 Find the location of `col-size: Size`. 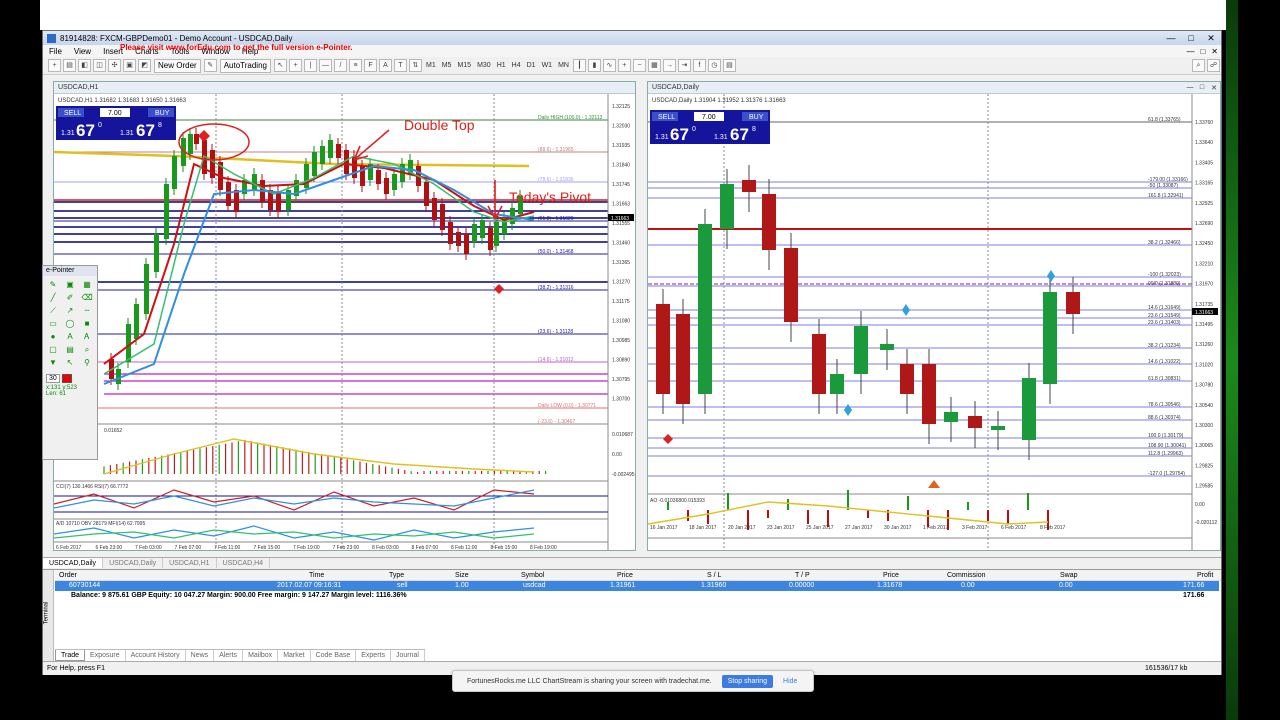

col-size: Size is located at coordinates (462, 575).